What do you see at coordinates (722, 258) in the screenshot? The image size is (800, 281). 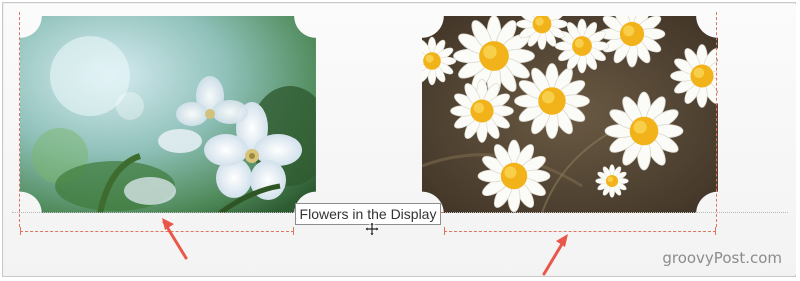 I see `watermark: groovyPost.com` at bounding box center [722, 258].